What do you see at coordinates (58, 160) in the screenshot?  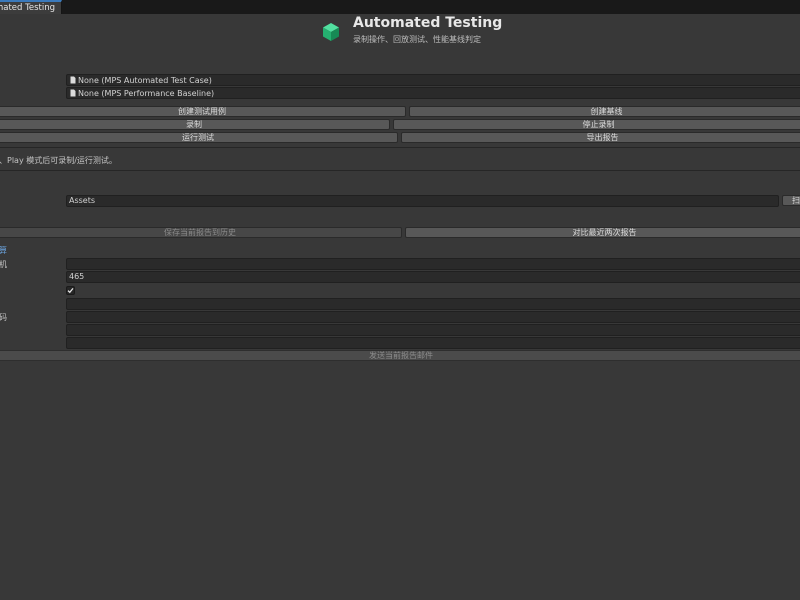 I see `play-mode-hint: 、Play 模式后可录制/运行测试。` at bounding box center [58, 160].